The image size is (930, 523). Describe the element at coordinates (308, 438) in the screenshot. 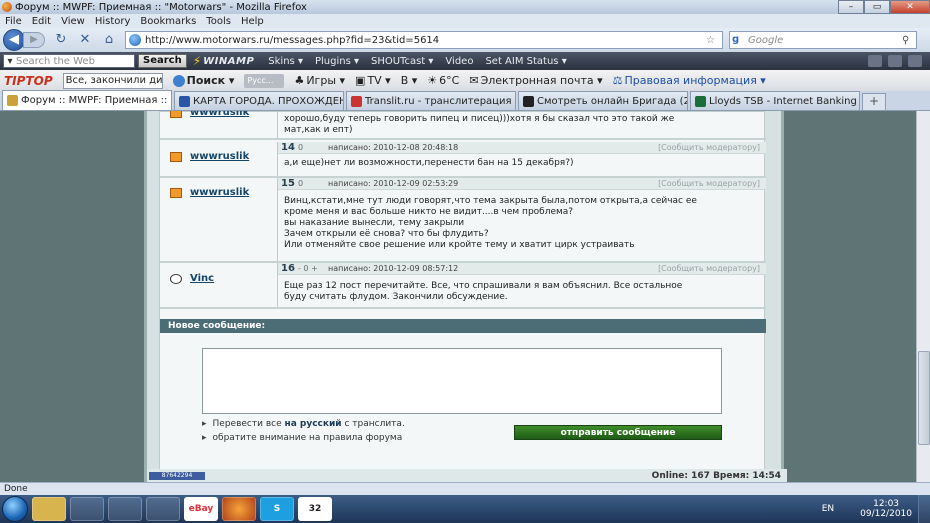

I see `rules-text: обратите внимание на правила форума` at that location.